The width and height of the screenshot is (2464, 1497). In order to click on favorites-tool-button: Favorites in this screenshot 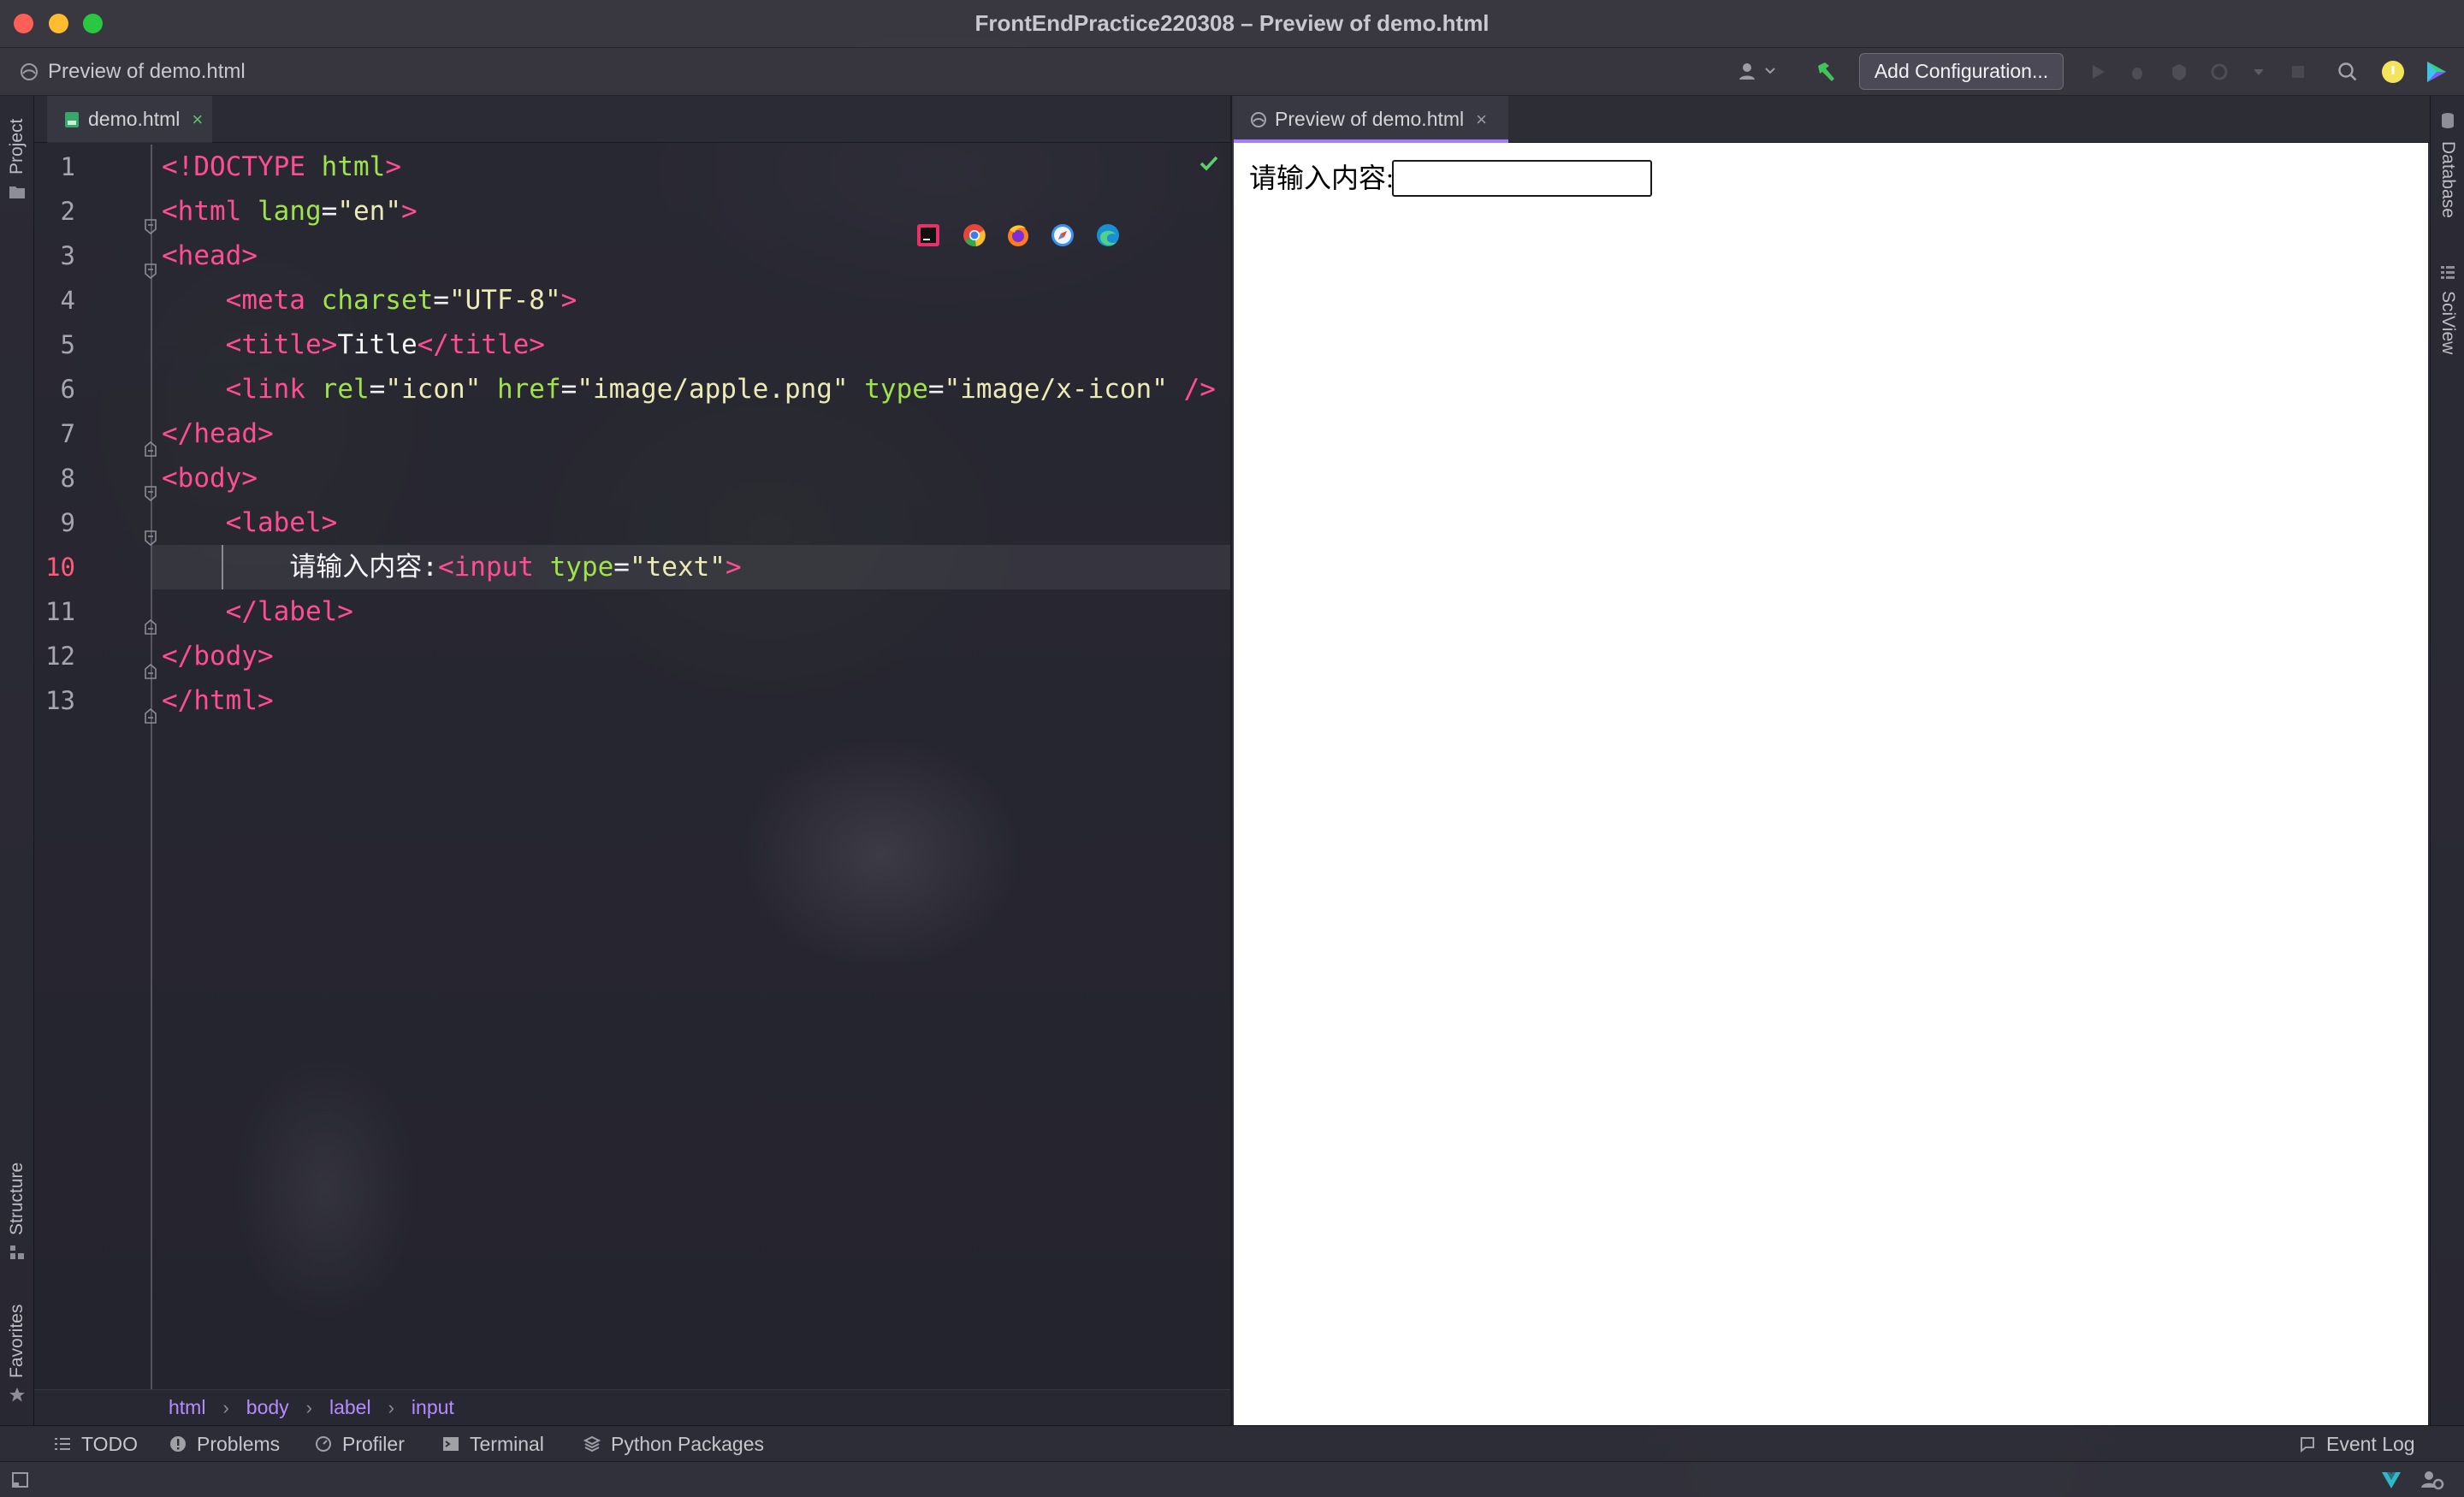, I will do `click(17, 1337)`.